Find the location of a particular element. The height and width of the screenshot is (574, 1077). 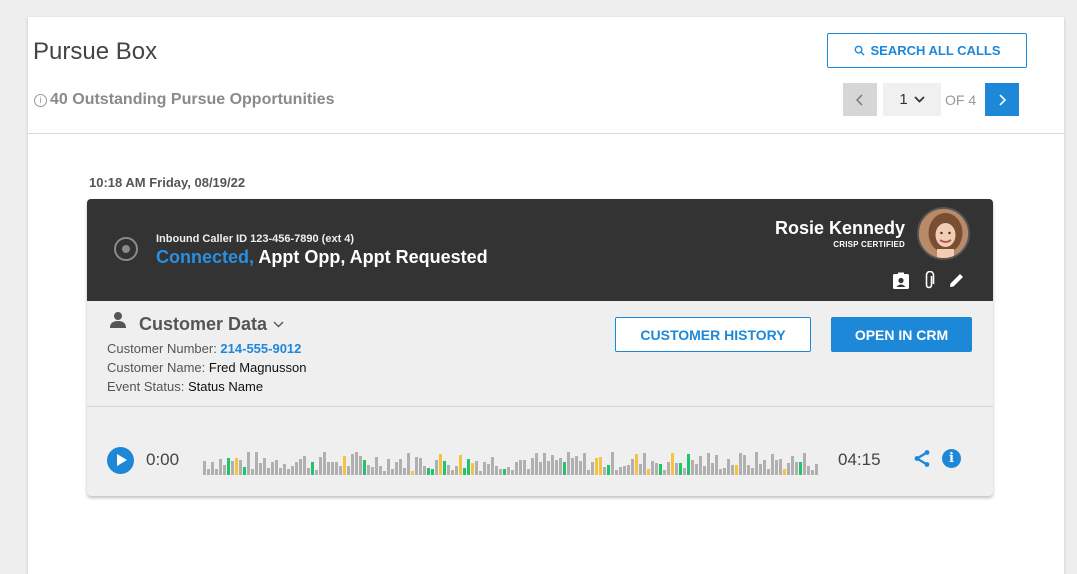

paperclip-icon is located at coordinates (929, 280).